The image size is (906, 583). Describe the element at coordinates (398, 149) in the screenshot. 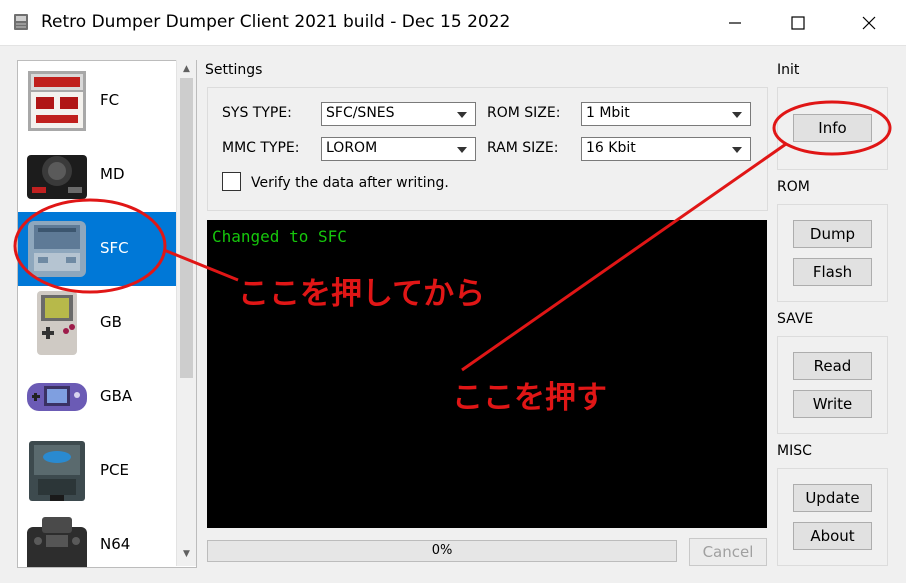

I see `mmc-type-select: LOROM` at that location.